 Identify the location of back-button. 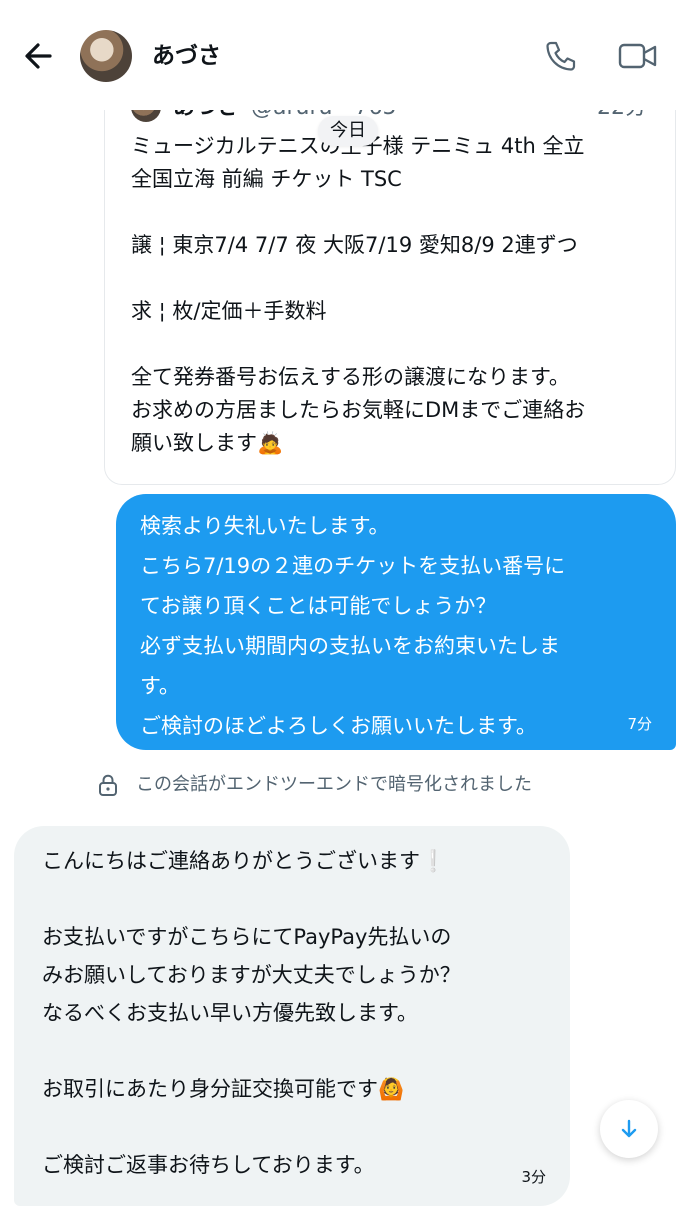
(40, 56).